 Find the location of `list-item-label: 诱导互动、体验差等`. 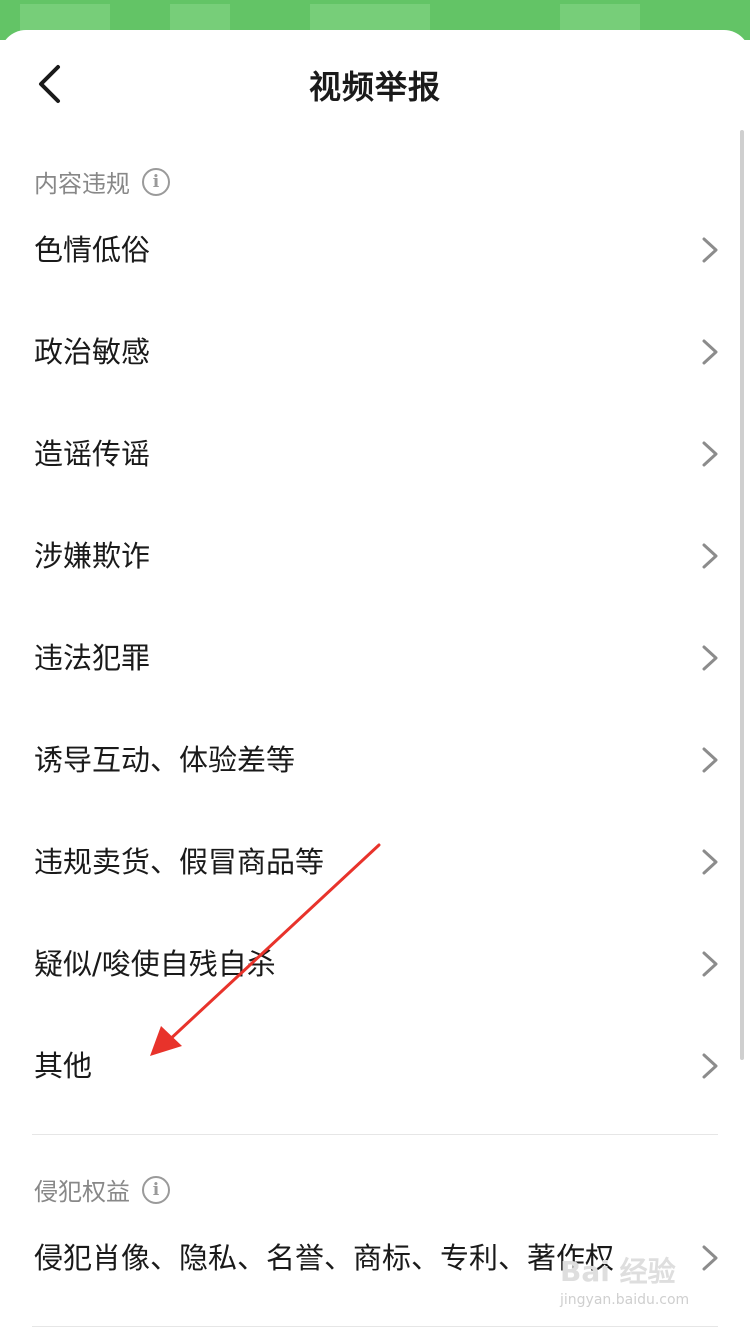

list-item-label: 诱导互动、体验差等 is located at coordinates (165, 760).